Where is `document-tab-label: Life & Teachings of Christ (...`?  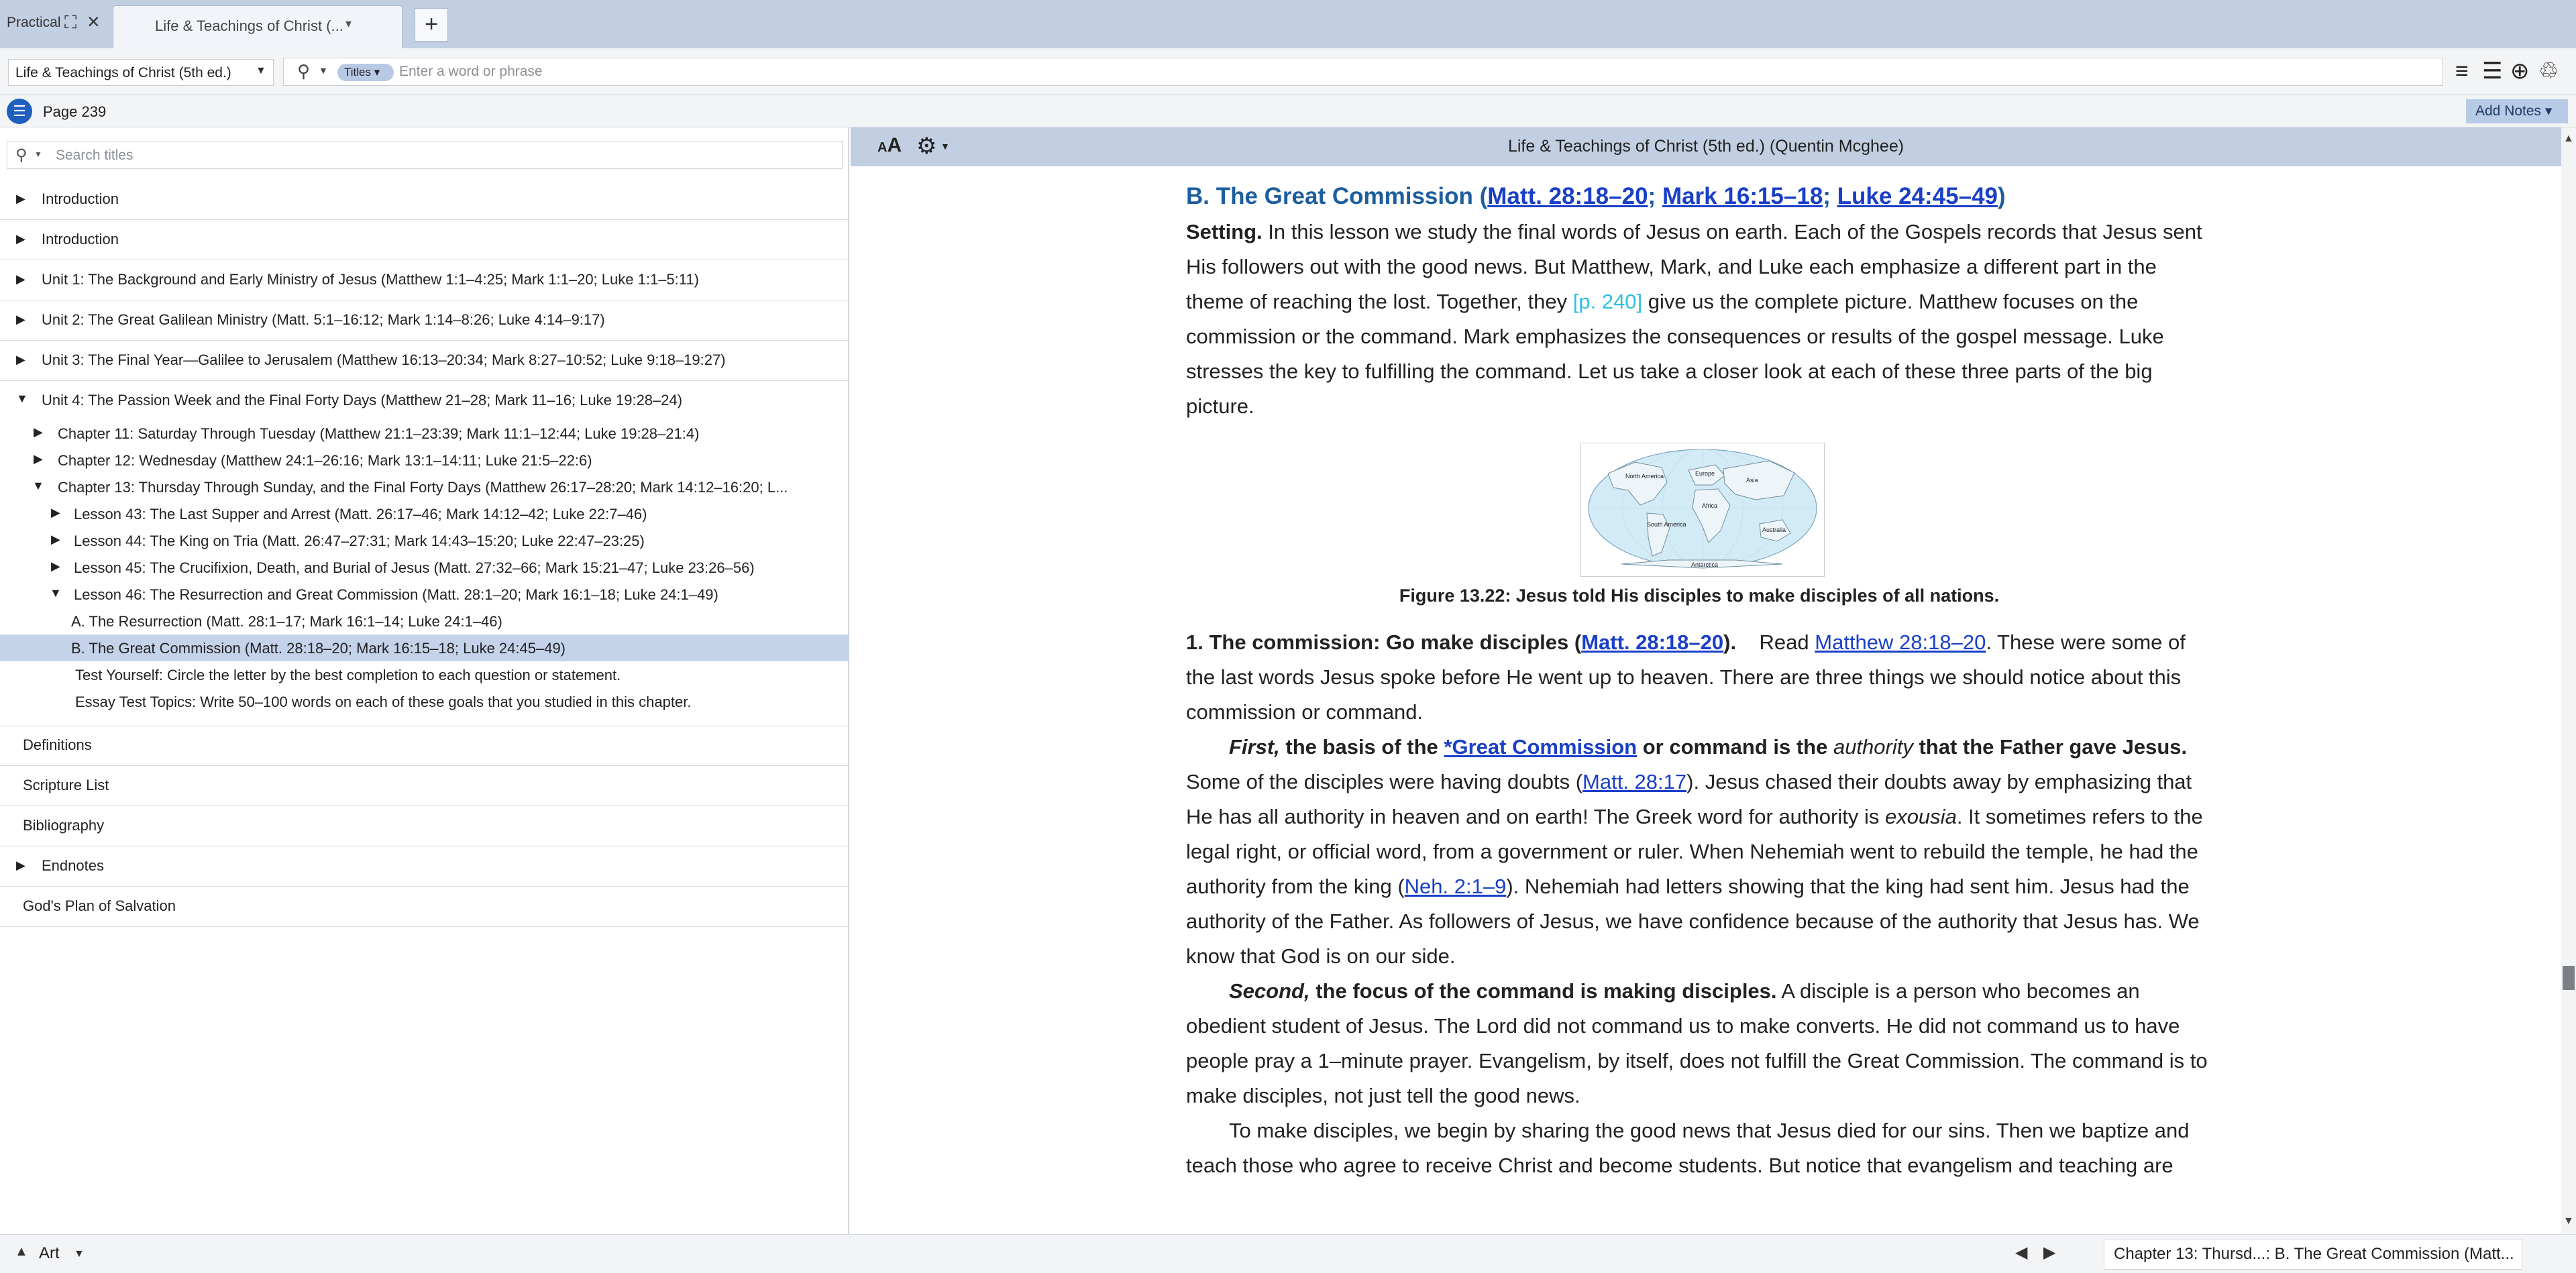
document-tab-label: Life & Teachings of Christ (... is located at coordinates (249, 26).